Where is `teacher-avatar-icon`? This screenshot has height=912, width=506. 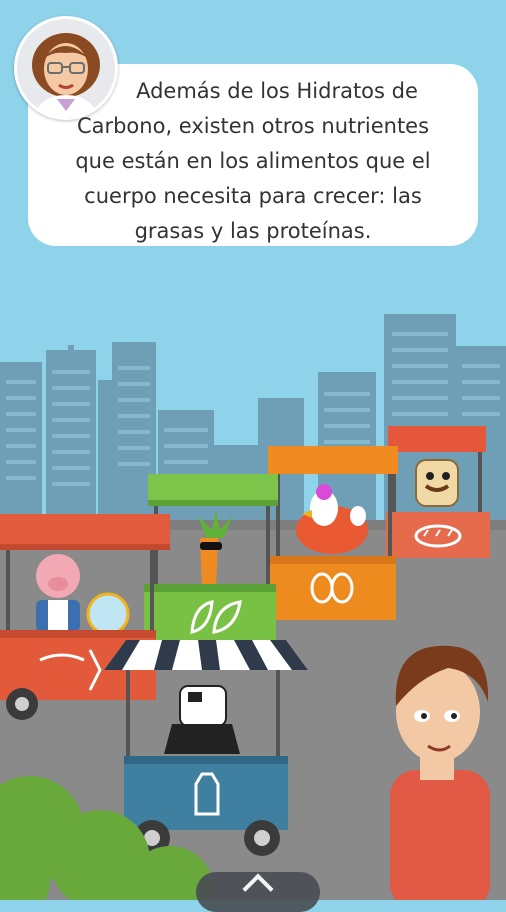 teacher-avatar-icon is located at coordinates (66, 68).